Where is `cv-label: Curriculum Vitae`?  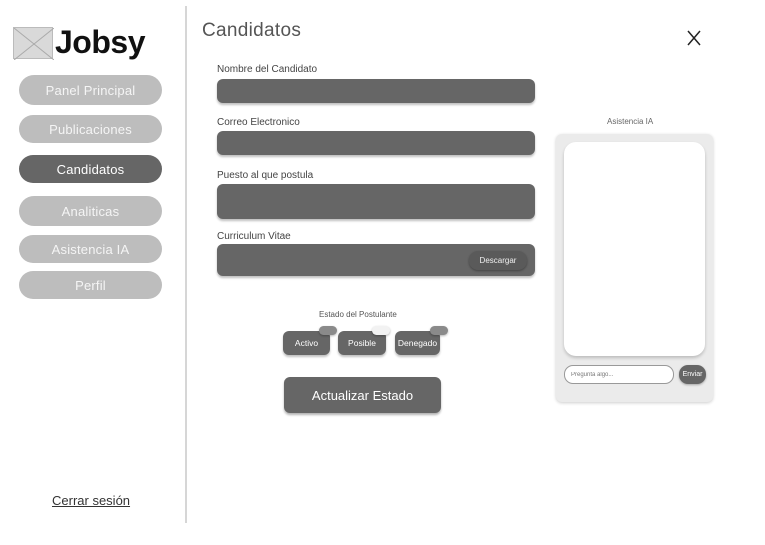
cv-label: Curriculum Vitae is located at coordinates (254, 236).